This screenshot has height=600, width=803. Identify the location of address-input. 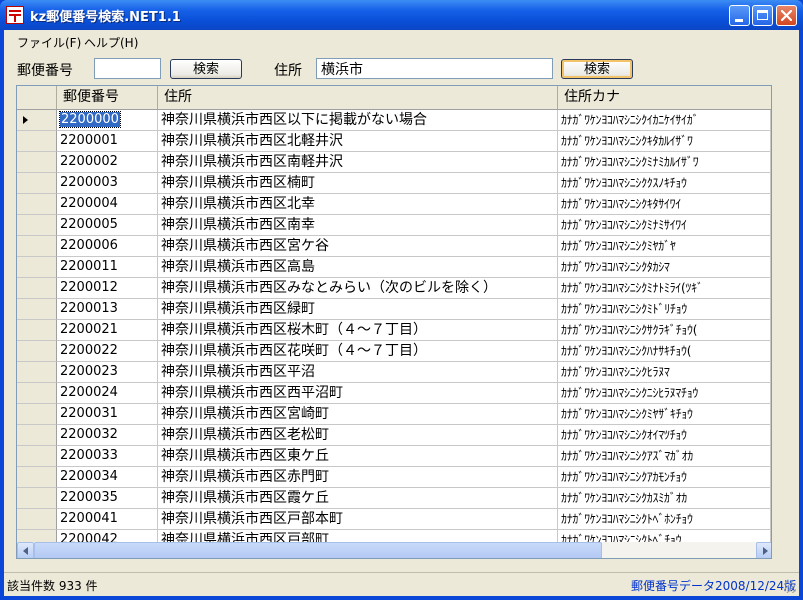
(434, 68).